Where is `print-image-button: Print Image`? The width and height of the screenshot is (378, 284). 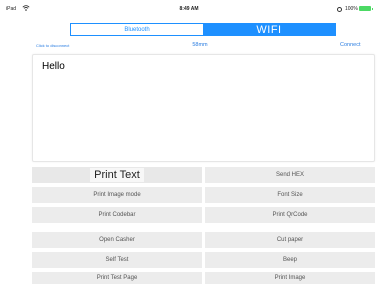
print-image-button: Print Image is located at coordinates (290, 278).